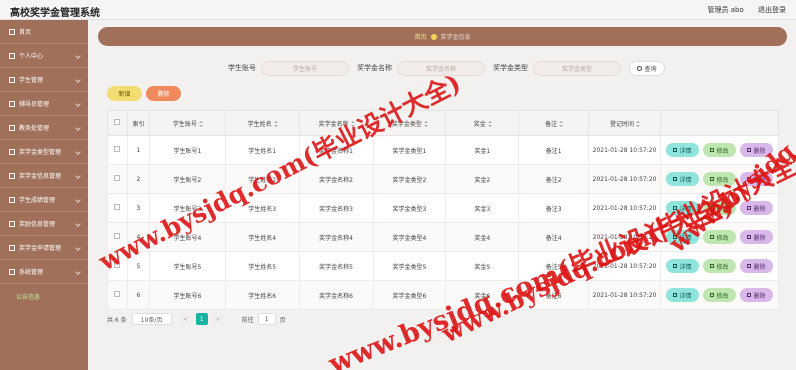 The image size is (796, 370). What do you see at coordinates (44, 224) in the screenshot?
I see `sidebar-item-awards: 奖励信息管理` at bounding box center [44, 224].